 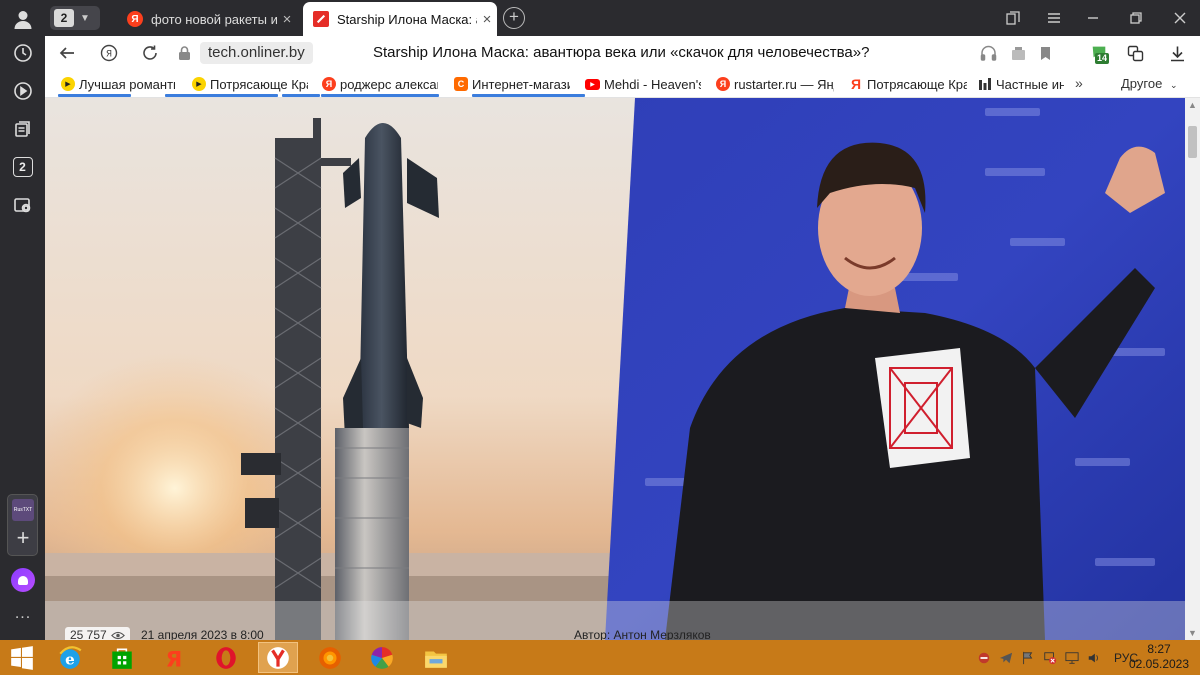 I want to click on headphones-icon, so click(x=988, y=53).